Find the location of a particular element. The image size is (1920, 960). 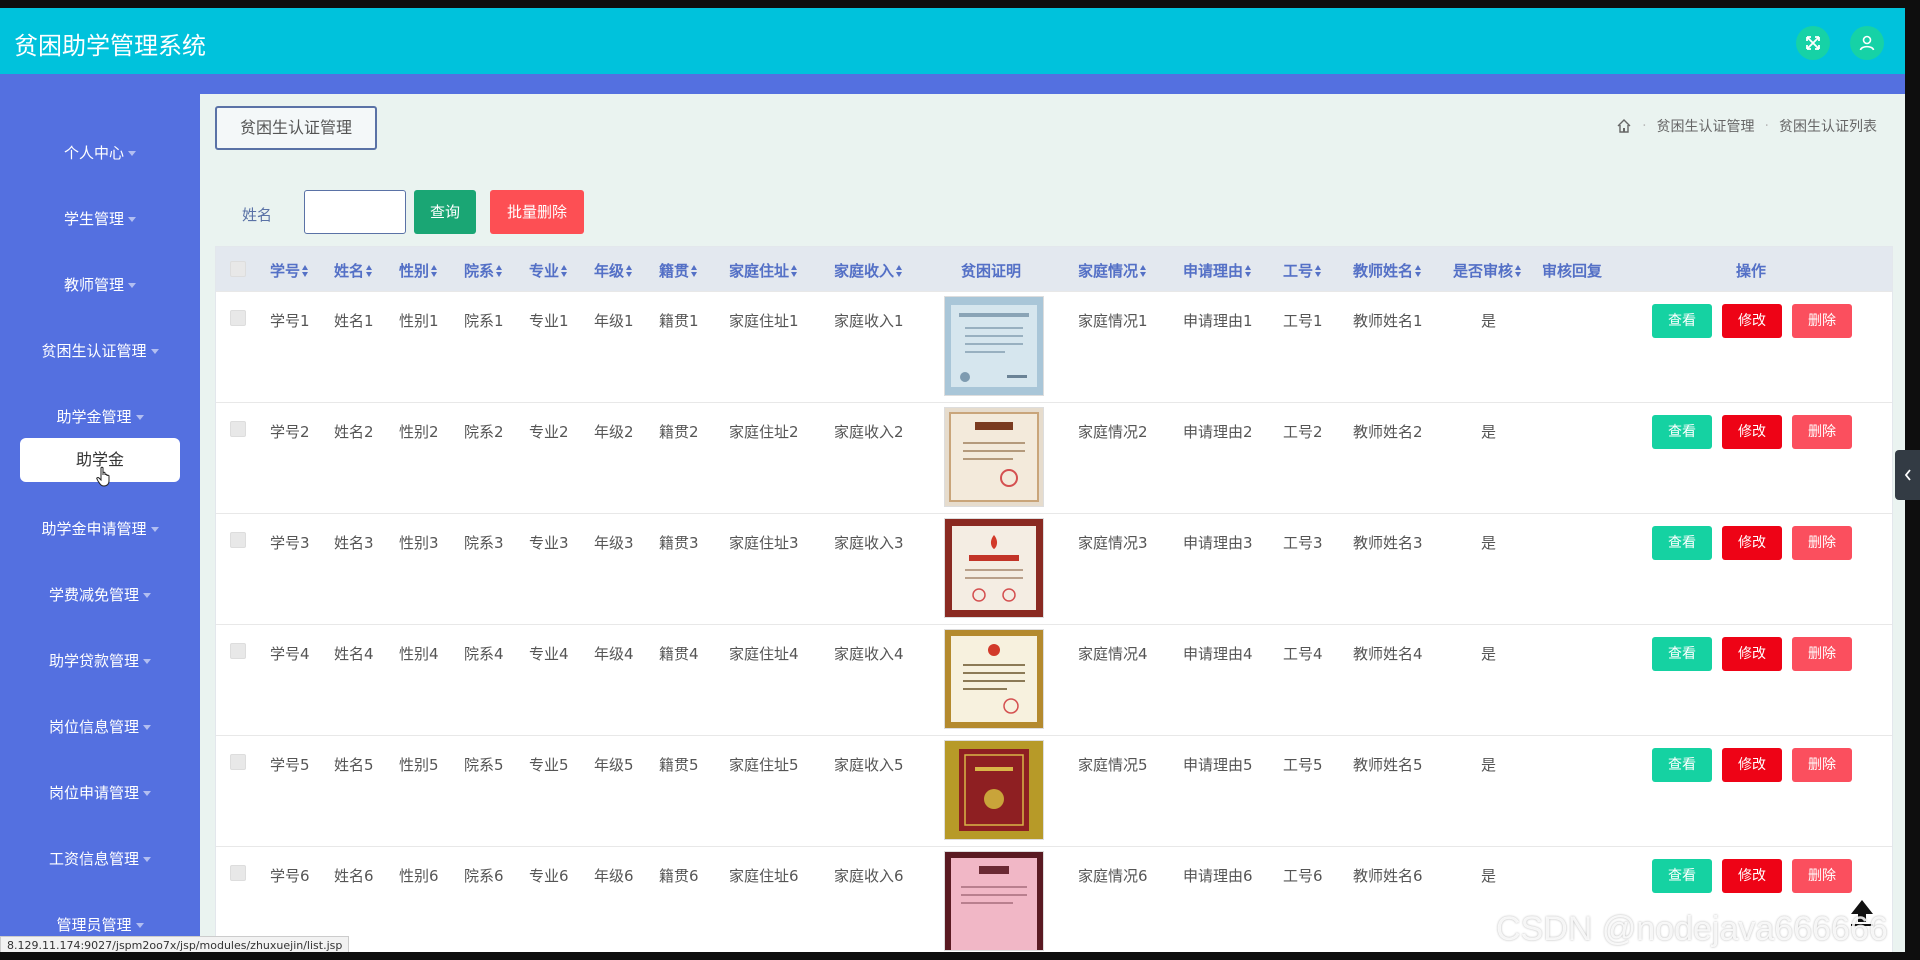

column-header-grade: 年级 is located at coordinates (614, 270).